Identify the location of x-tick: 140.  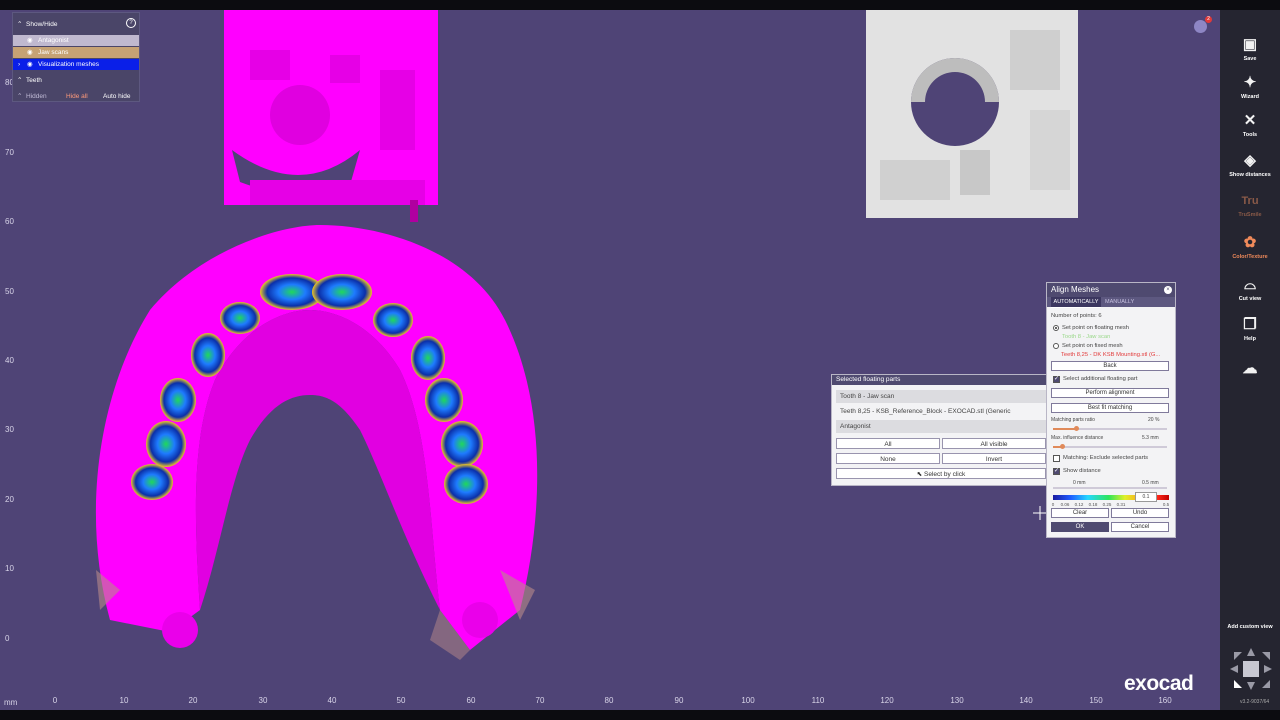
(1026, 700).